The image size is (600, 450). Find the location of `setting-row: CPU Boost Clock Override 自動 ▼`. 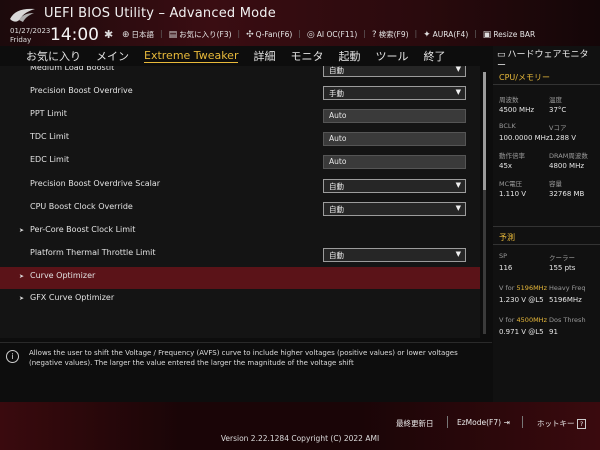

setting-row: CPU Boost Clock Override 自動 ▼ is located at coordinates (240, 209).